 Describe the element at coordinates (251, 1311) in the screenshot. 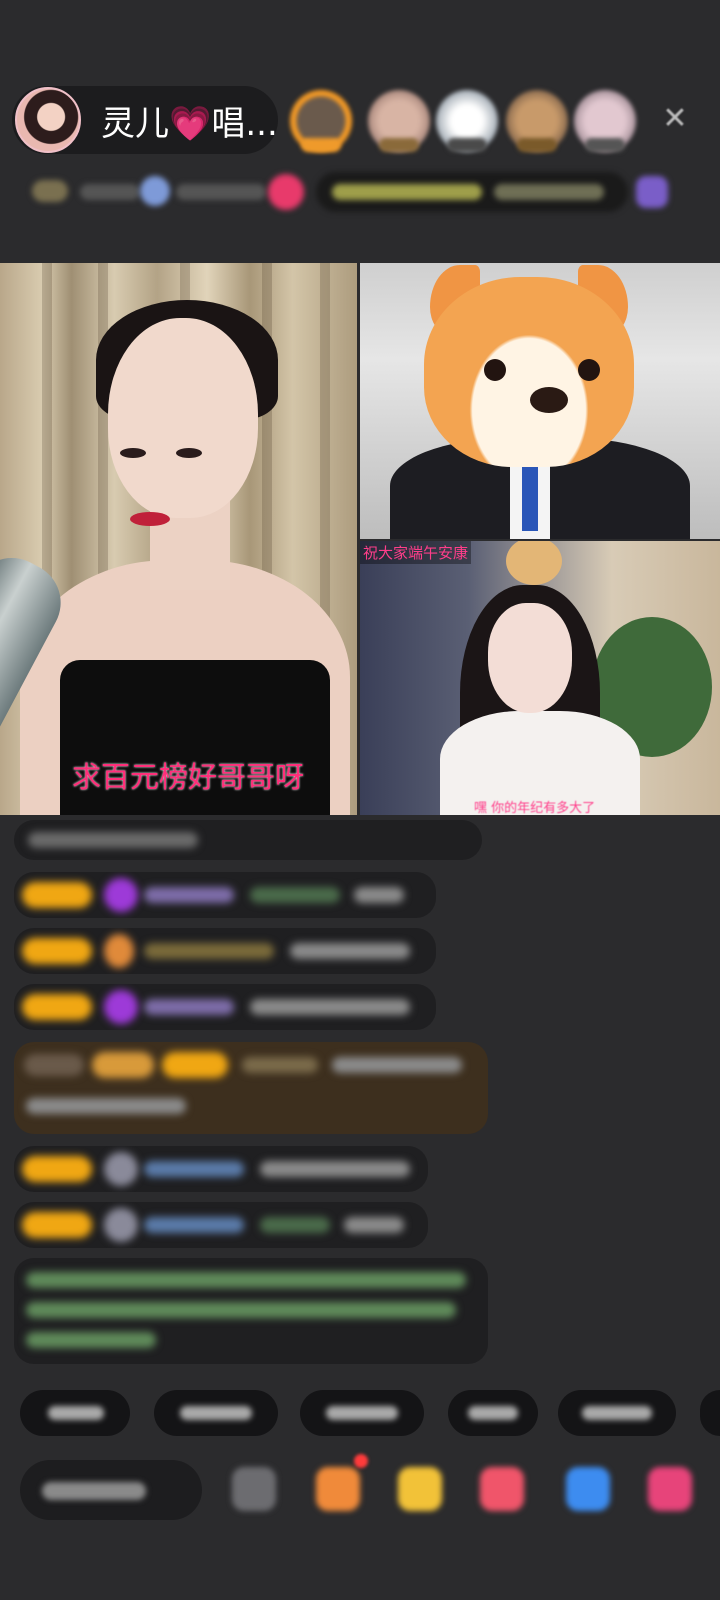

I see `system-notice` at that location.